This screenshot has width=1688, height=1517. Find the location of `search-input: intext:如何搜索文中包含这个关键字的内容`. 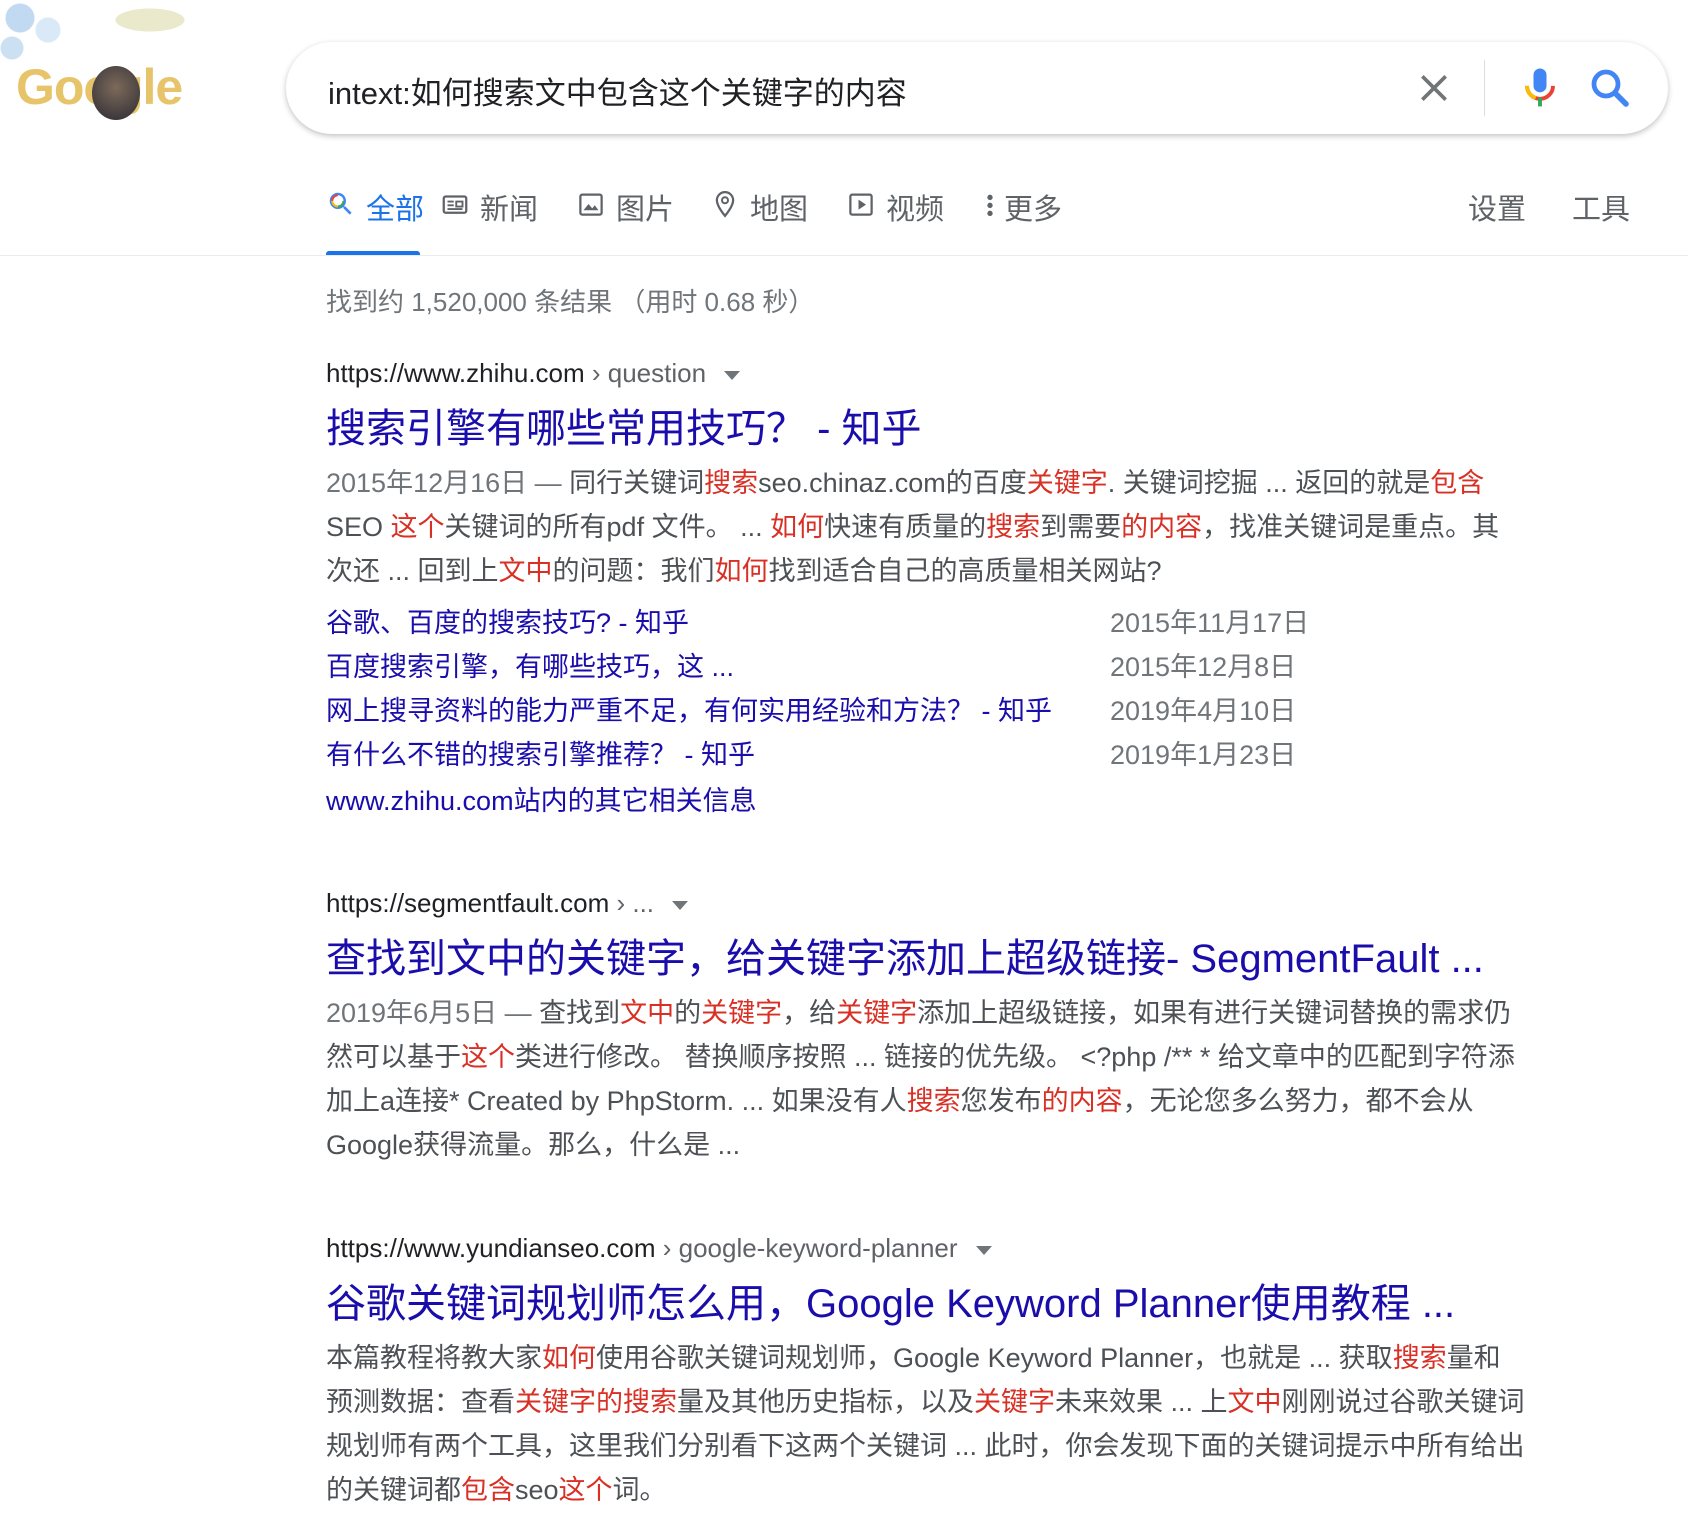

search-input: intext:如何搜索文中包含这个关键字的内容 is located at coordinates (617, 90).